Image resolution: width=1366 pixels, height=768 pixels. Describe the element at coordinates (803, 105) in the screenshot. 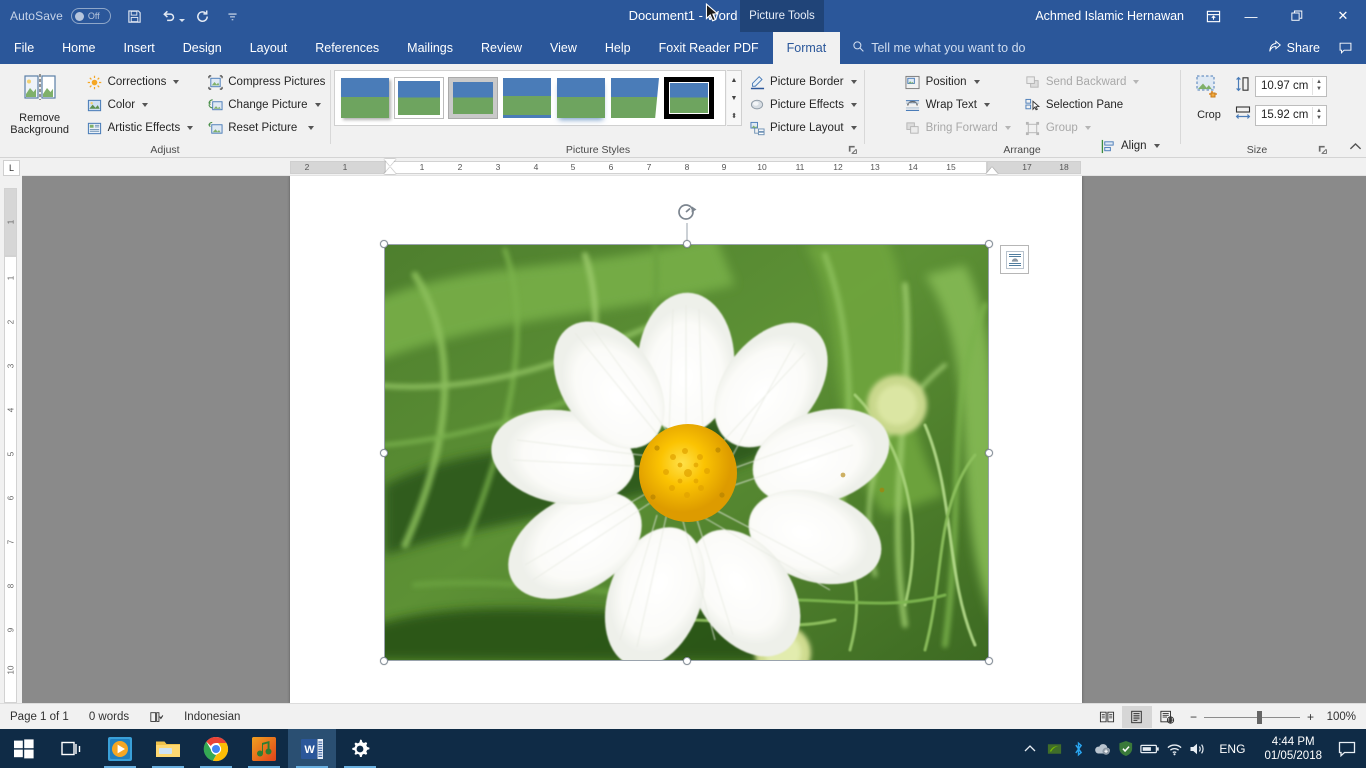

I see `picture-effects-button: Picture Effects` at that location.